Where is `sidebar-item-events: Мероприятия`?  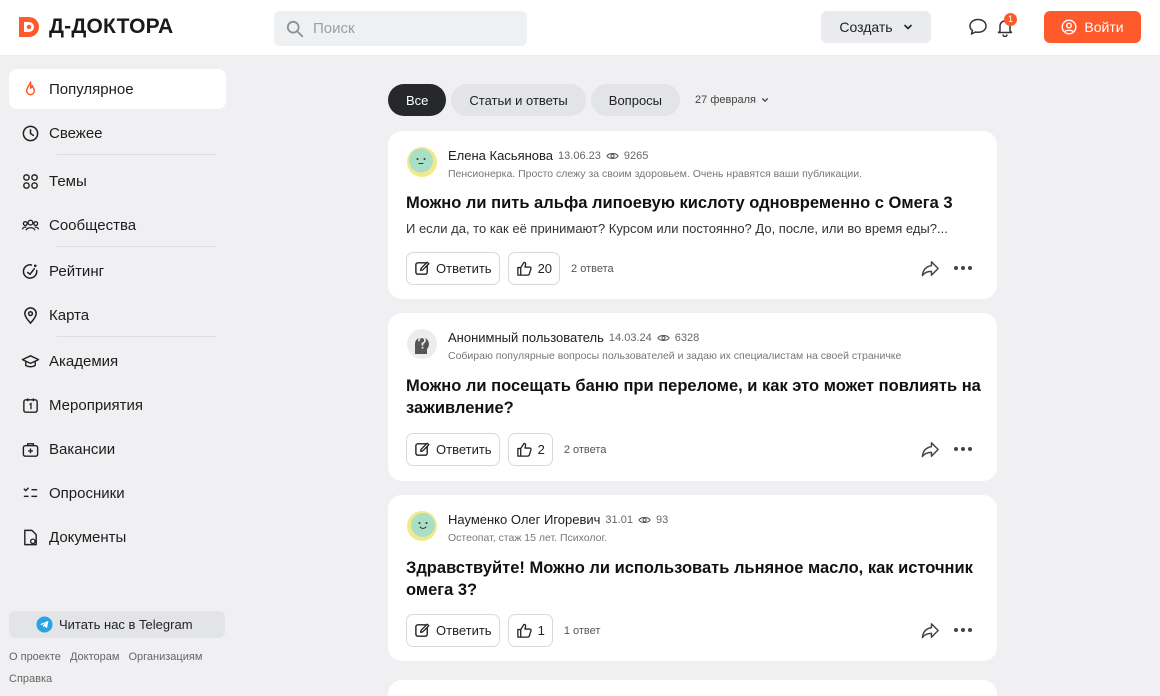
sidebar-item-events: Мероприятия is located at coordinates (117, 405).